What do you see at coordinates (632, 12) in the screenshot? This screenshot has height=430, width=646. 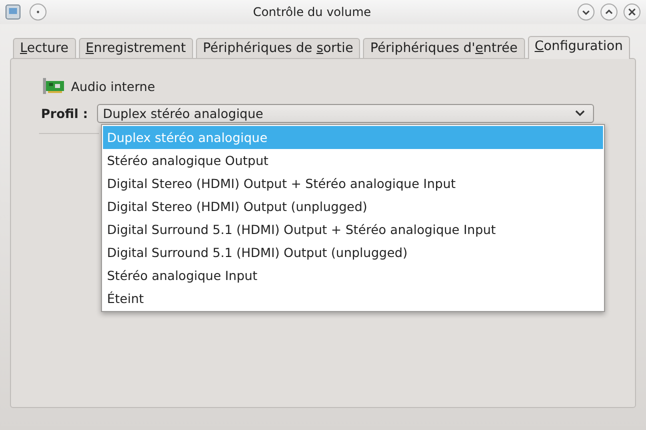 I see `close-button` at bounding box center [632, 12].